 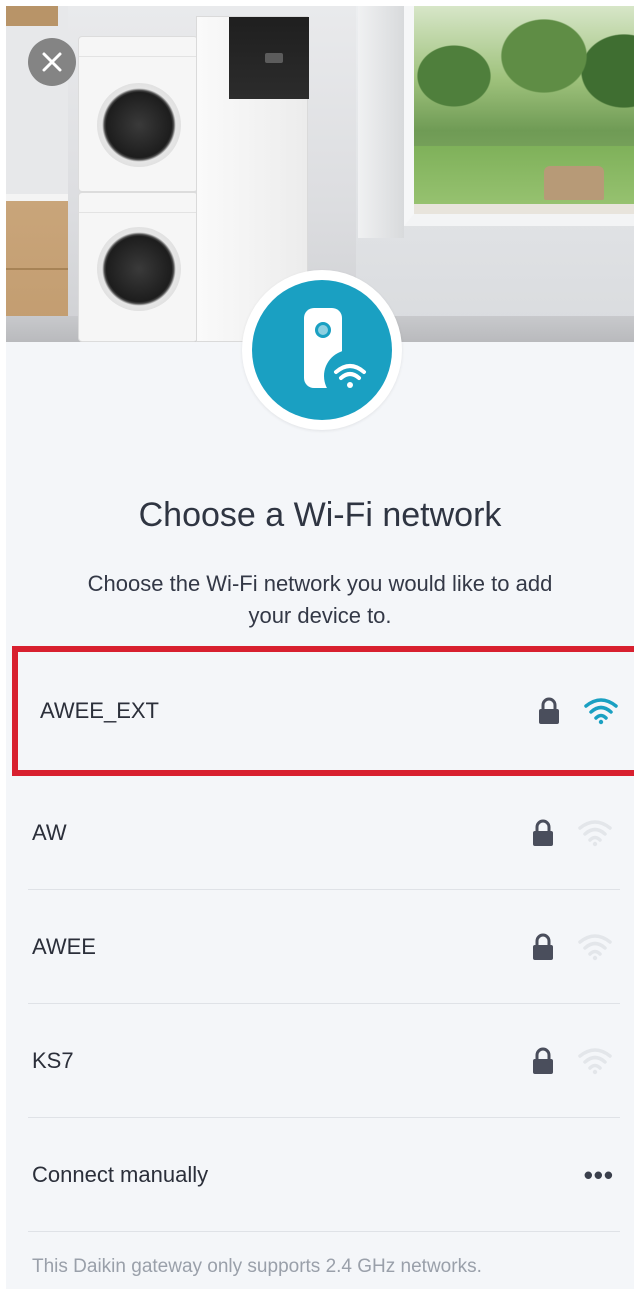 What do you see at coordinates (601, 711) in the screenshot?
I see `wifi-strong-icon` at bounding box center [601, 711].